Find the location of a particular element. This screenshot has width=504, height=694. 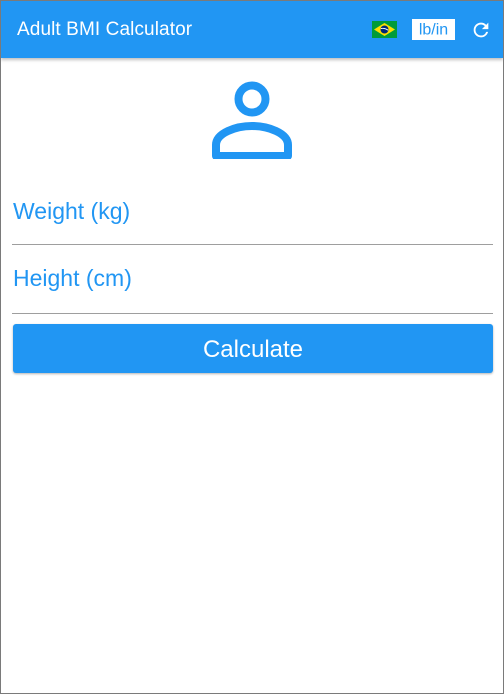

unit-toggle-label: lb/in is located at coordinates (433, 30).